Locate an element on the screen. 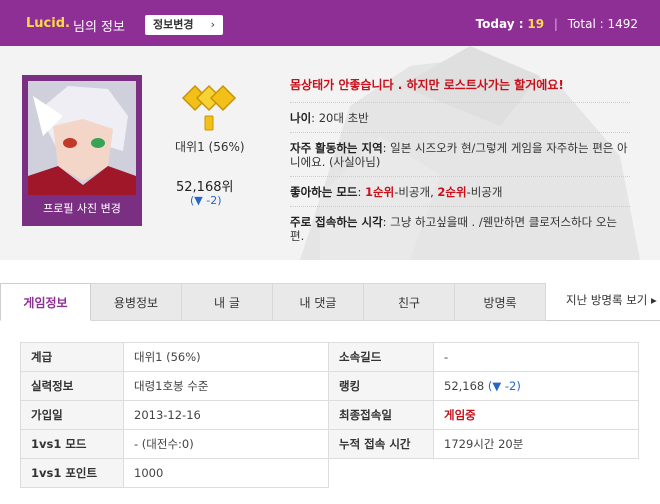 This screenshot has height=504, width=660. table-row: 1vs1 모드 - (대전수:0) 누적 접속 시간 1729시간 20분 is located at coordinates (329, 444).